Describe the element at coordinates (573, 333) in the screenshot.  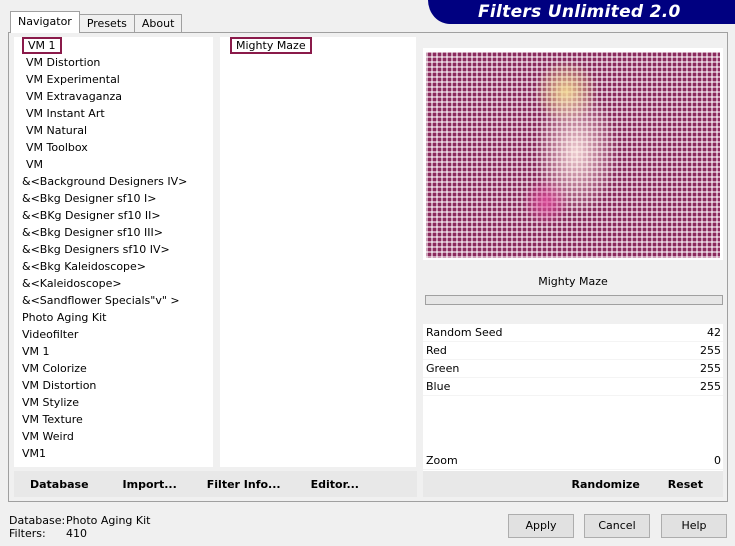
I see `param-row-random-seed: Random Seed 42` at that location.